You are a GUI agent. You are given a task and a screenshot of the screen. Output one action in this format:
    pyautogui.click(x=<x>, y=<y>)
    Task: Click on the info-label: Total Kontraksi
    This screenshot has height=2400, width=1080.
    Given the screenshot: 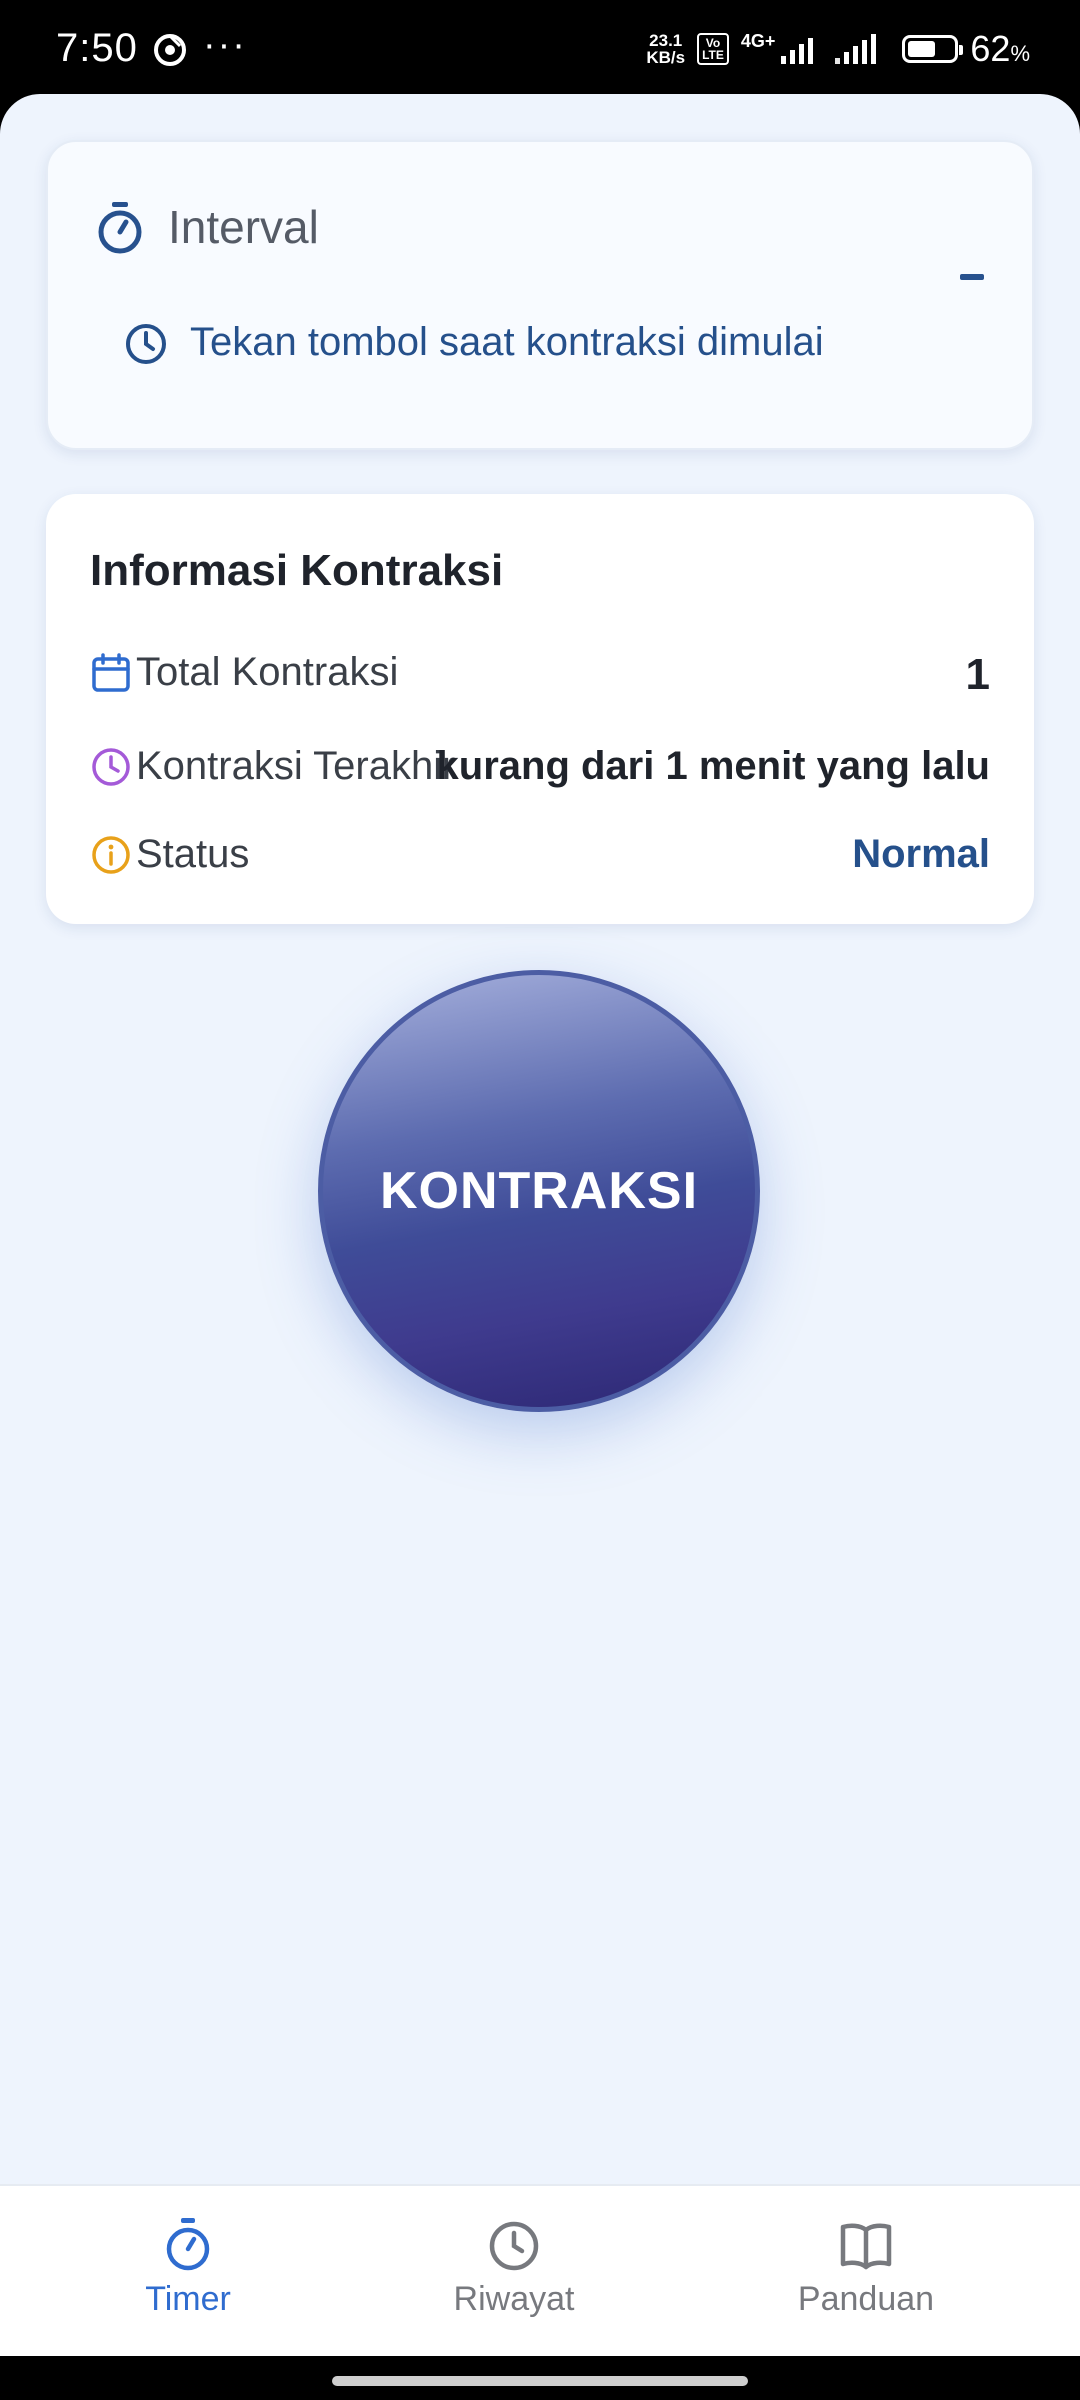 What is the action you would take?
    pyautogui.click(x=267, y=672)
    